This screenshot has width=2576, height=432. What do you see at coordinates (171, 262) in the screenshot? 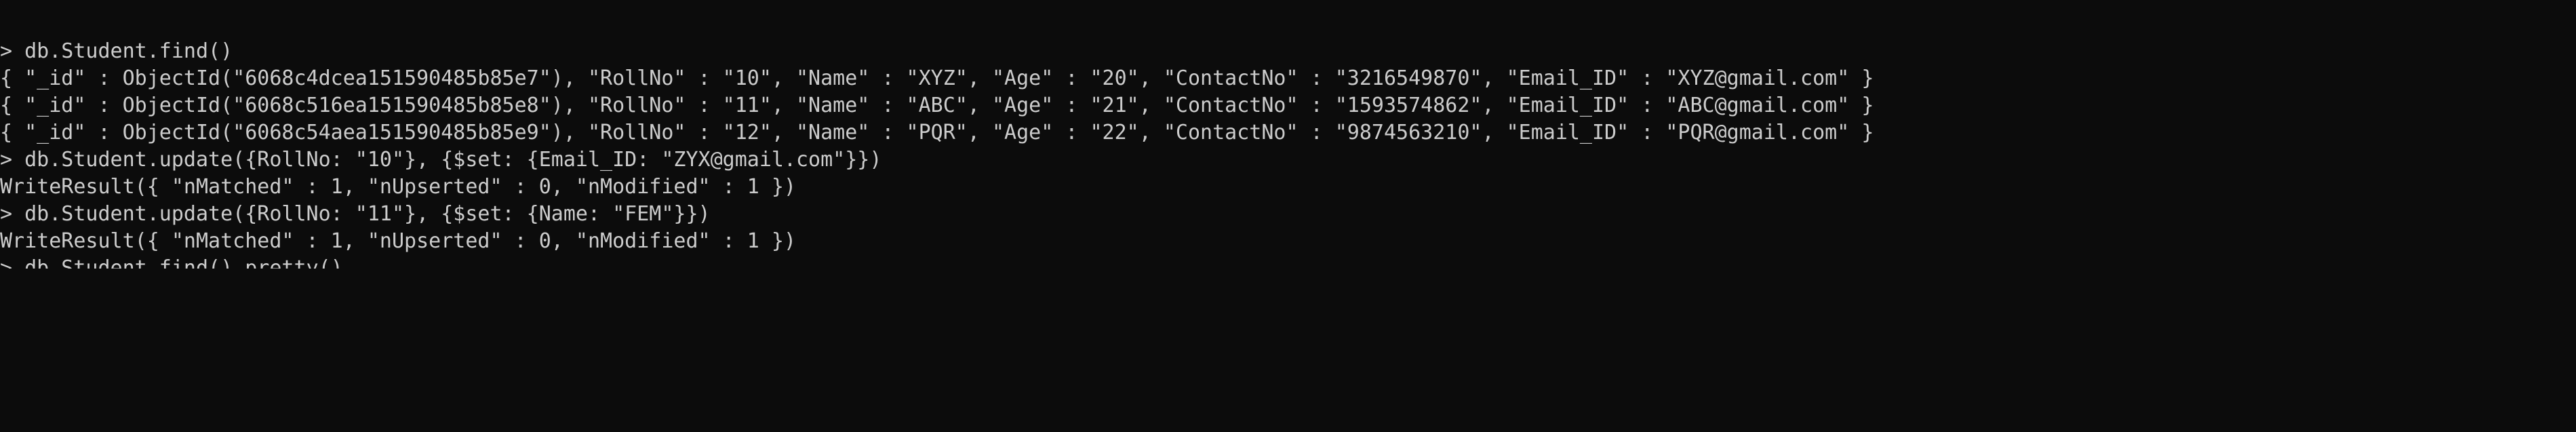
I see `command-line-find-pretty: > db.Student.find().pretty()` at bounding box center [171, 262].